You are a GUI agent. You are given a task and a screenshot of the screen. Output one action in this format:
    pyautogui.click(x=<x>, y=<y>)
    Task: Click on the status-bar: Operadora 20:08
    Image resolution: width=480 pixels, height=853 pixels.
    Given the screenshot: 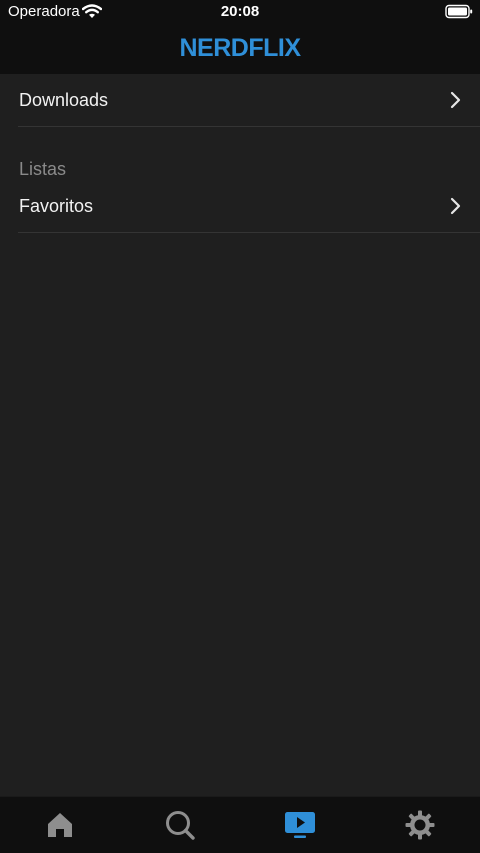 What is the action you would take?
    pyautogui.click(x=240, y=12)
    